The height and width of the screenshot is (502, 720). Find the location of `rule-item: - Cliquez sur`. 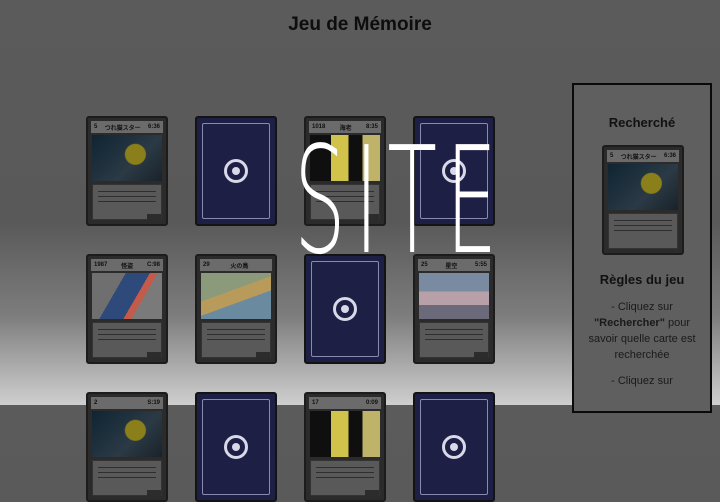

rule-item: - Cliquez sur is located at coordinates (642, 381).